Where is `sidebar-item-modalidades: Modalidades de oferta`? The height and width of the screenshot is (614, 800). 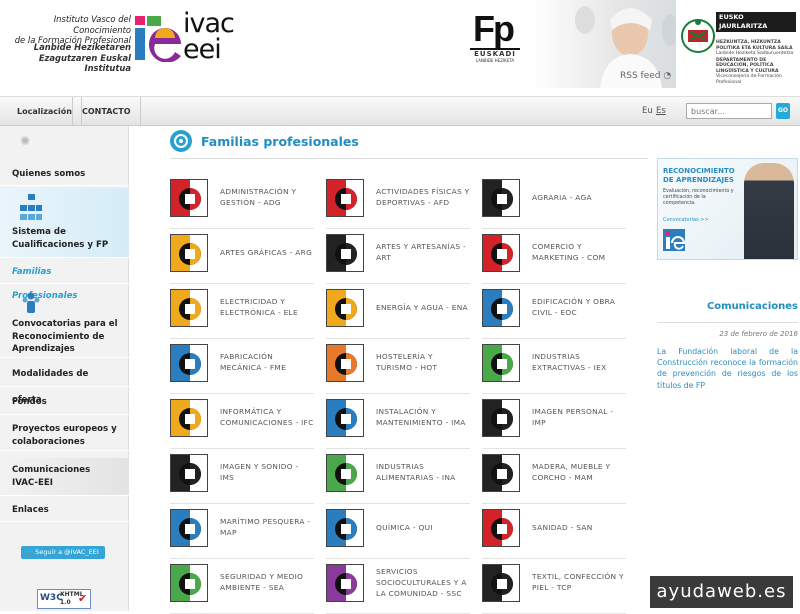
sidebar-item-modalidades: Modalidades de oferta is located at coordinates (64, 383).